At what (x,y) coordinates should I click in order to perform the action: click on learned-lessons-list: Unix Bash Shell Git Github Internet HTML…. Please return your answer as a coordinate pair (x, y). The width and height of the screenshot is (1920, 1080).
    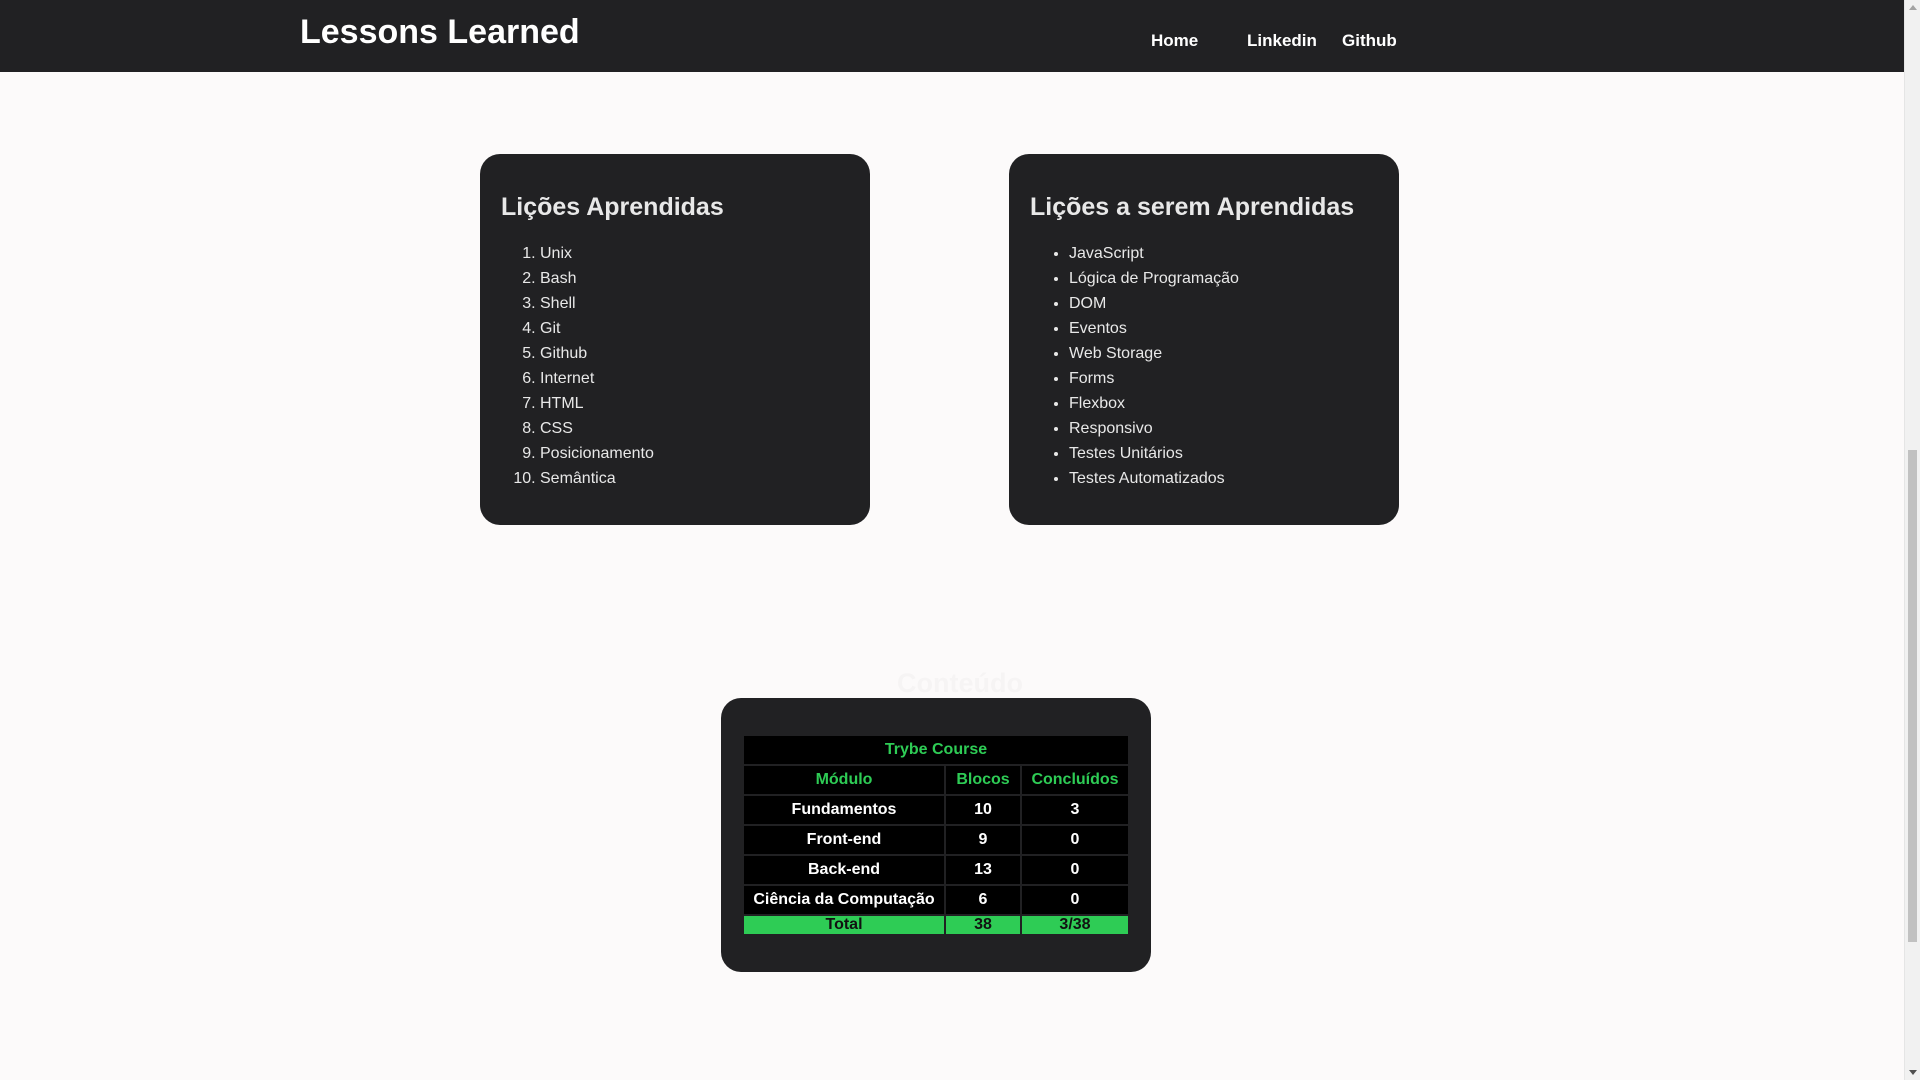
    Looking at the image, I should click on (597, 366).